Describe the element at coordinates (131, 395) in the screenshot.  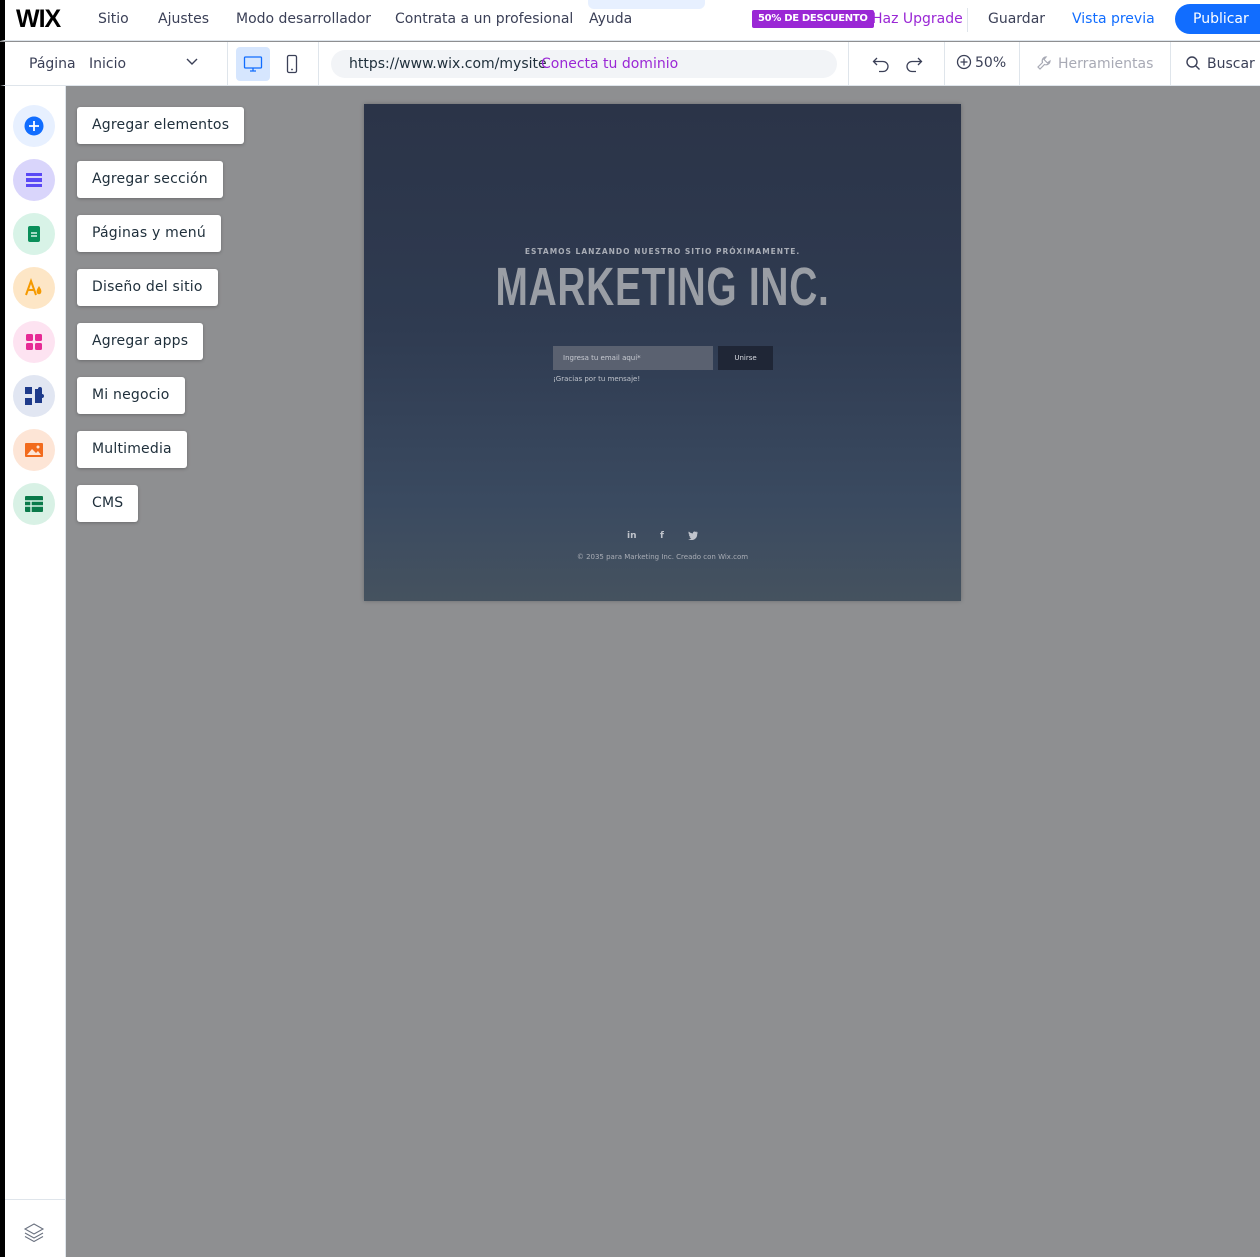
I see `my-business-label: Mi negocio` at that location.